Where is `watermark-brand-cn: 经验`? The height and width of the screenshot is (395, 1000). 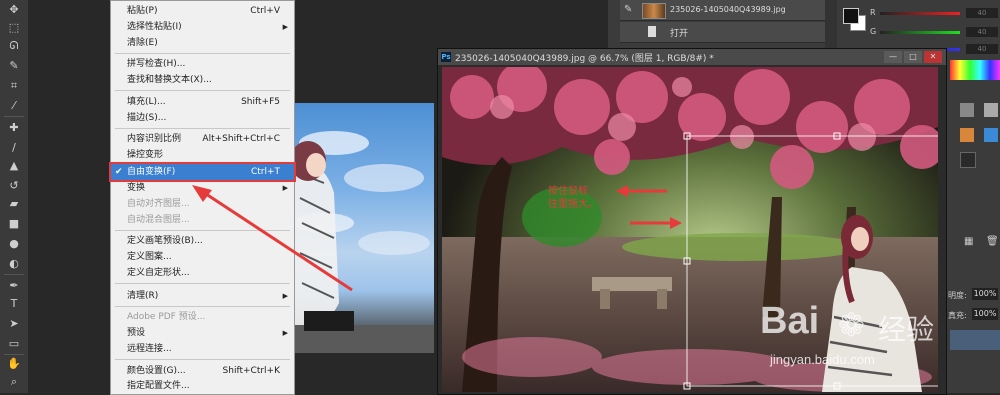 watermark-brand-cn: 经验 is located at coordinates (906, 329).